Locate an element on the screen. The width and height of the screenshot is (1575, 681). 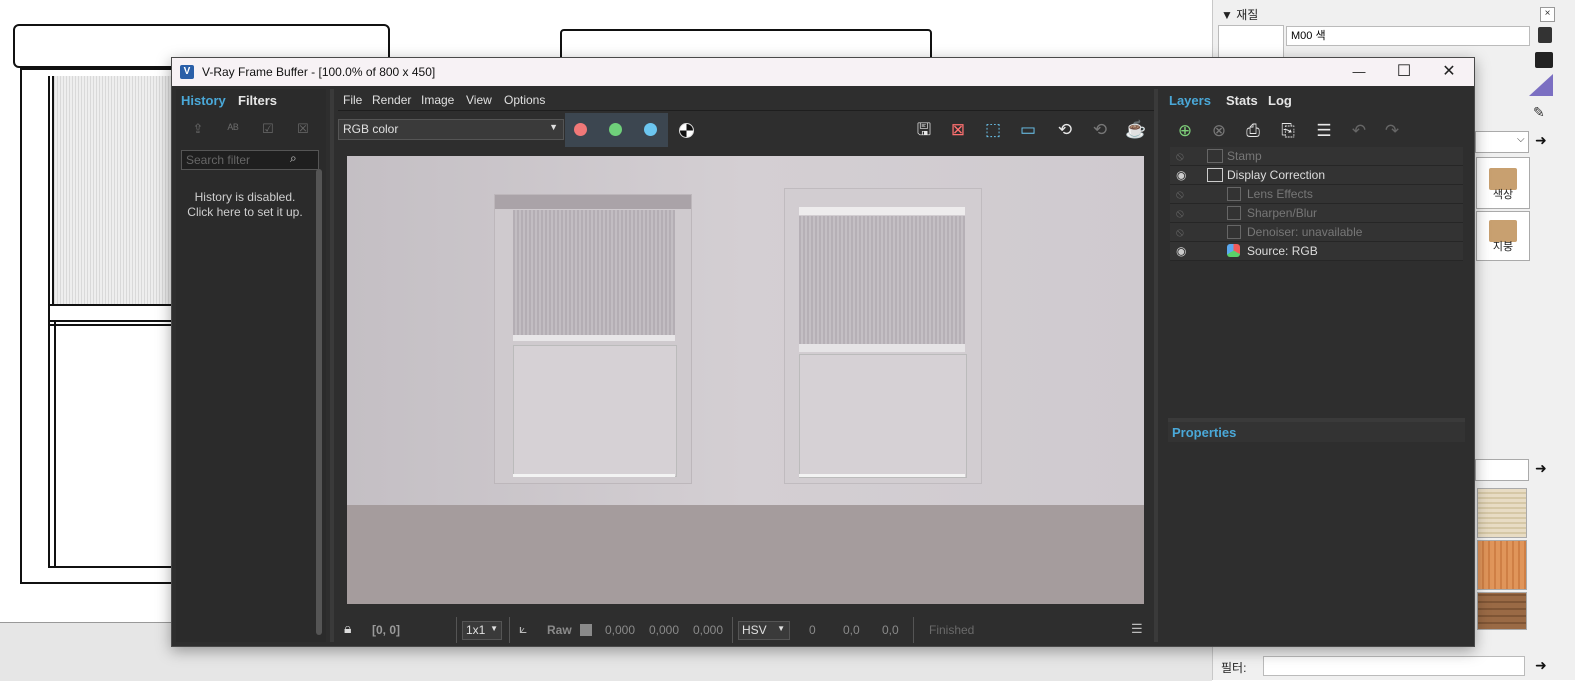
layer-row: ⦸ Sharpen/Blur is located at coordinates (1316, 213).